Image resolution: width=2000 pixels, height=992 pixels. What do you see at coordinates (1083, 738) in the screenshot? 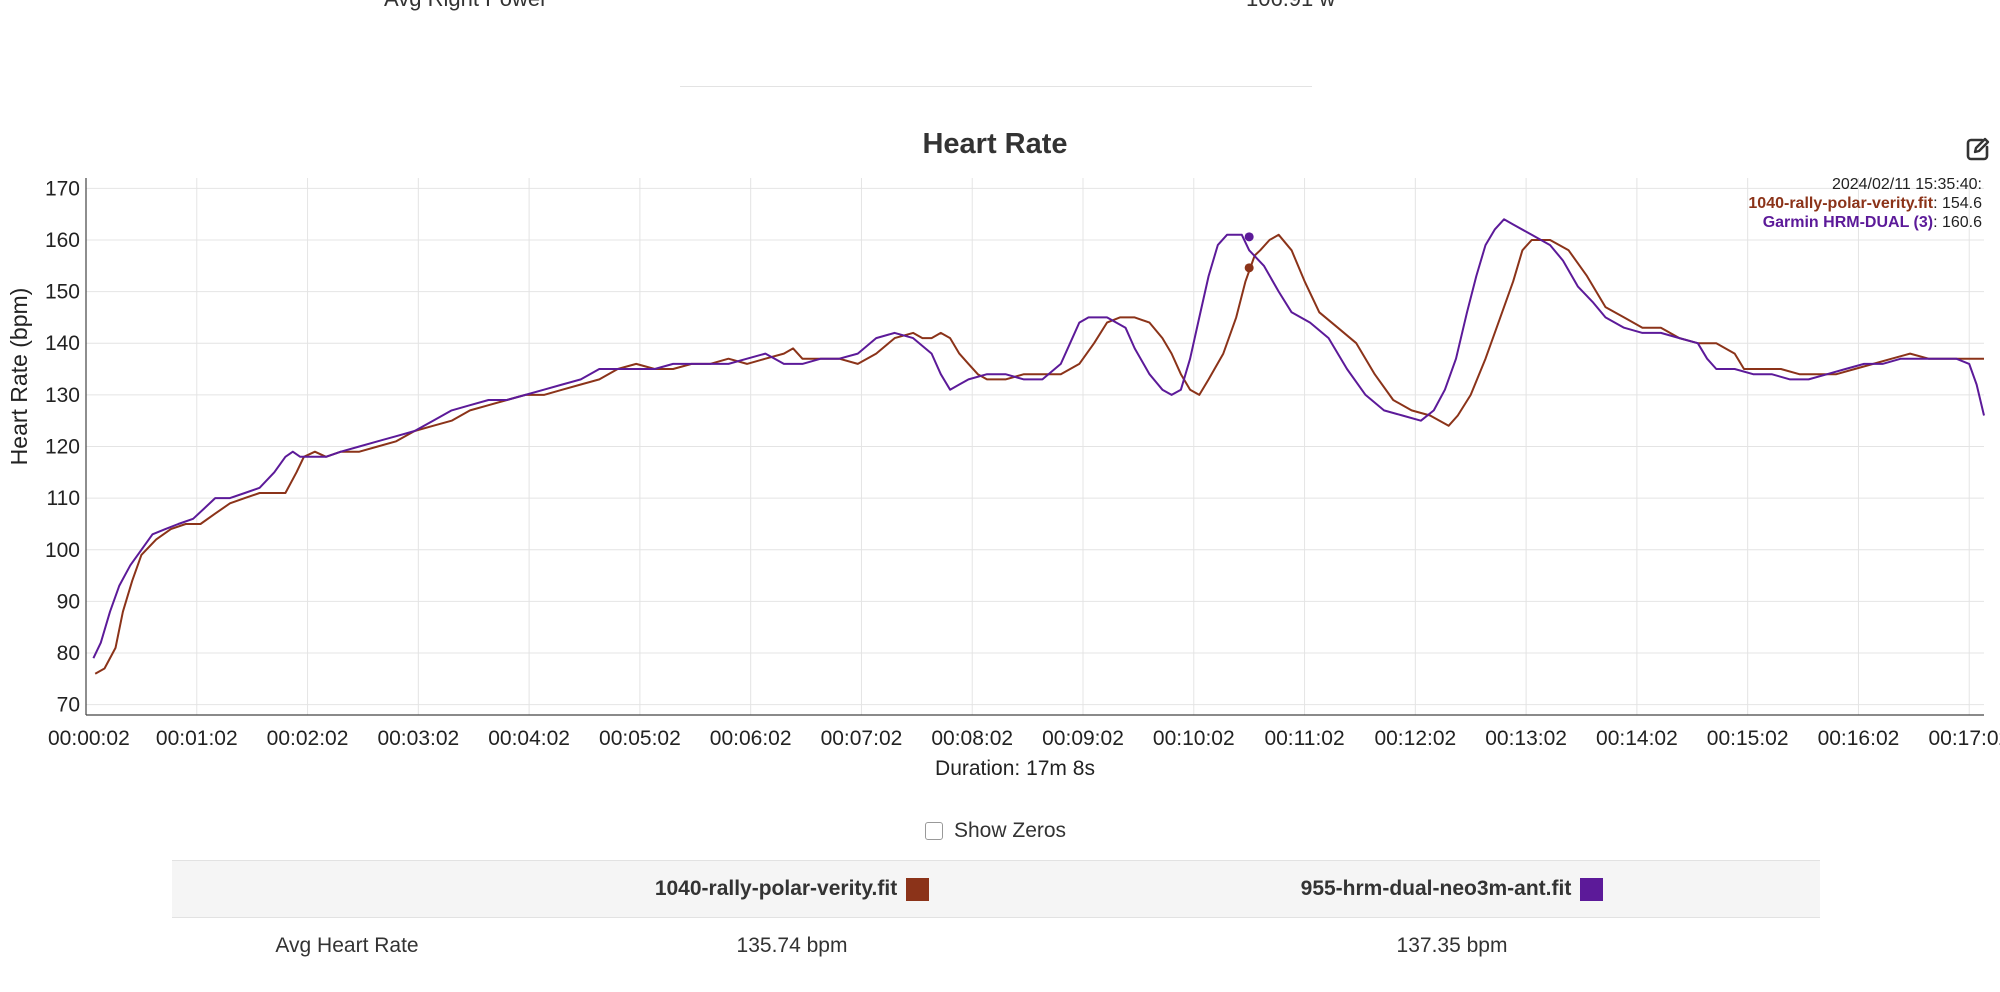
I see `x-tick-label: 00:09:02` at bounding box center [1083, 738].